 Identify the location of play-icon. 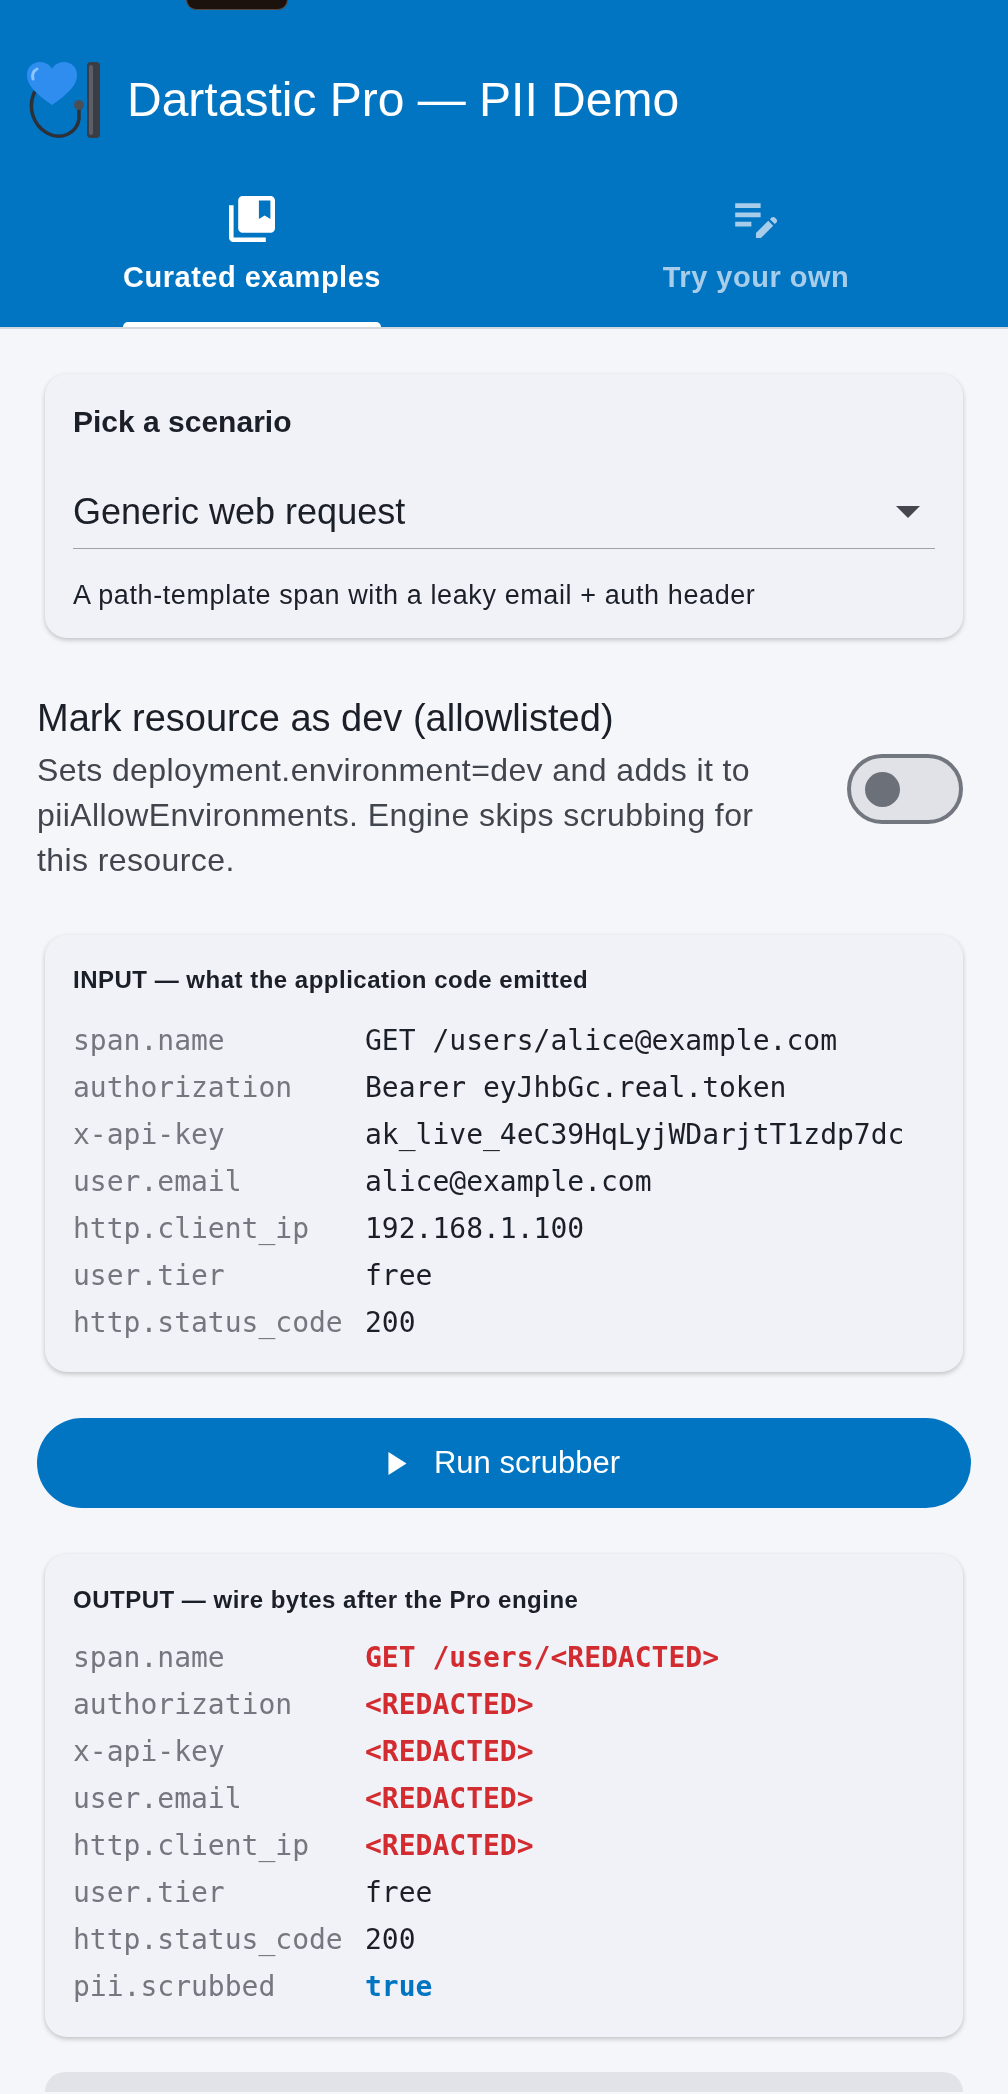
(397, 1463).